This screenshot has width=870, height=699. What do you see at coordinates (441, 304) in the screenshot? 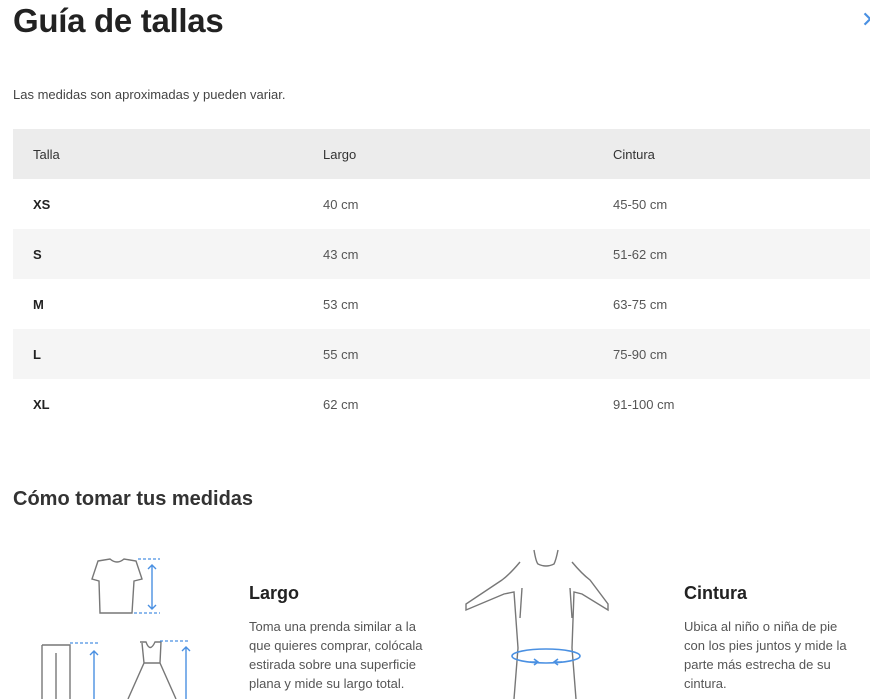
I see `table-row: M 53 cm 63-75 cm` at bounding box center [441, 304].